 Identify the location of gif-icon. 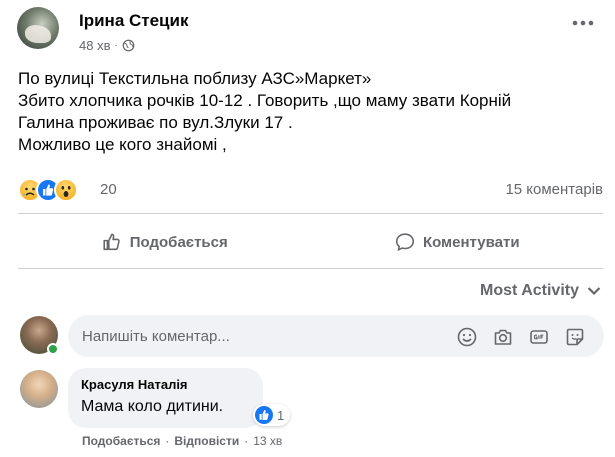
(539, 337).